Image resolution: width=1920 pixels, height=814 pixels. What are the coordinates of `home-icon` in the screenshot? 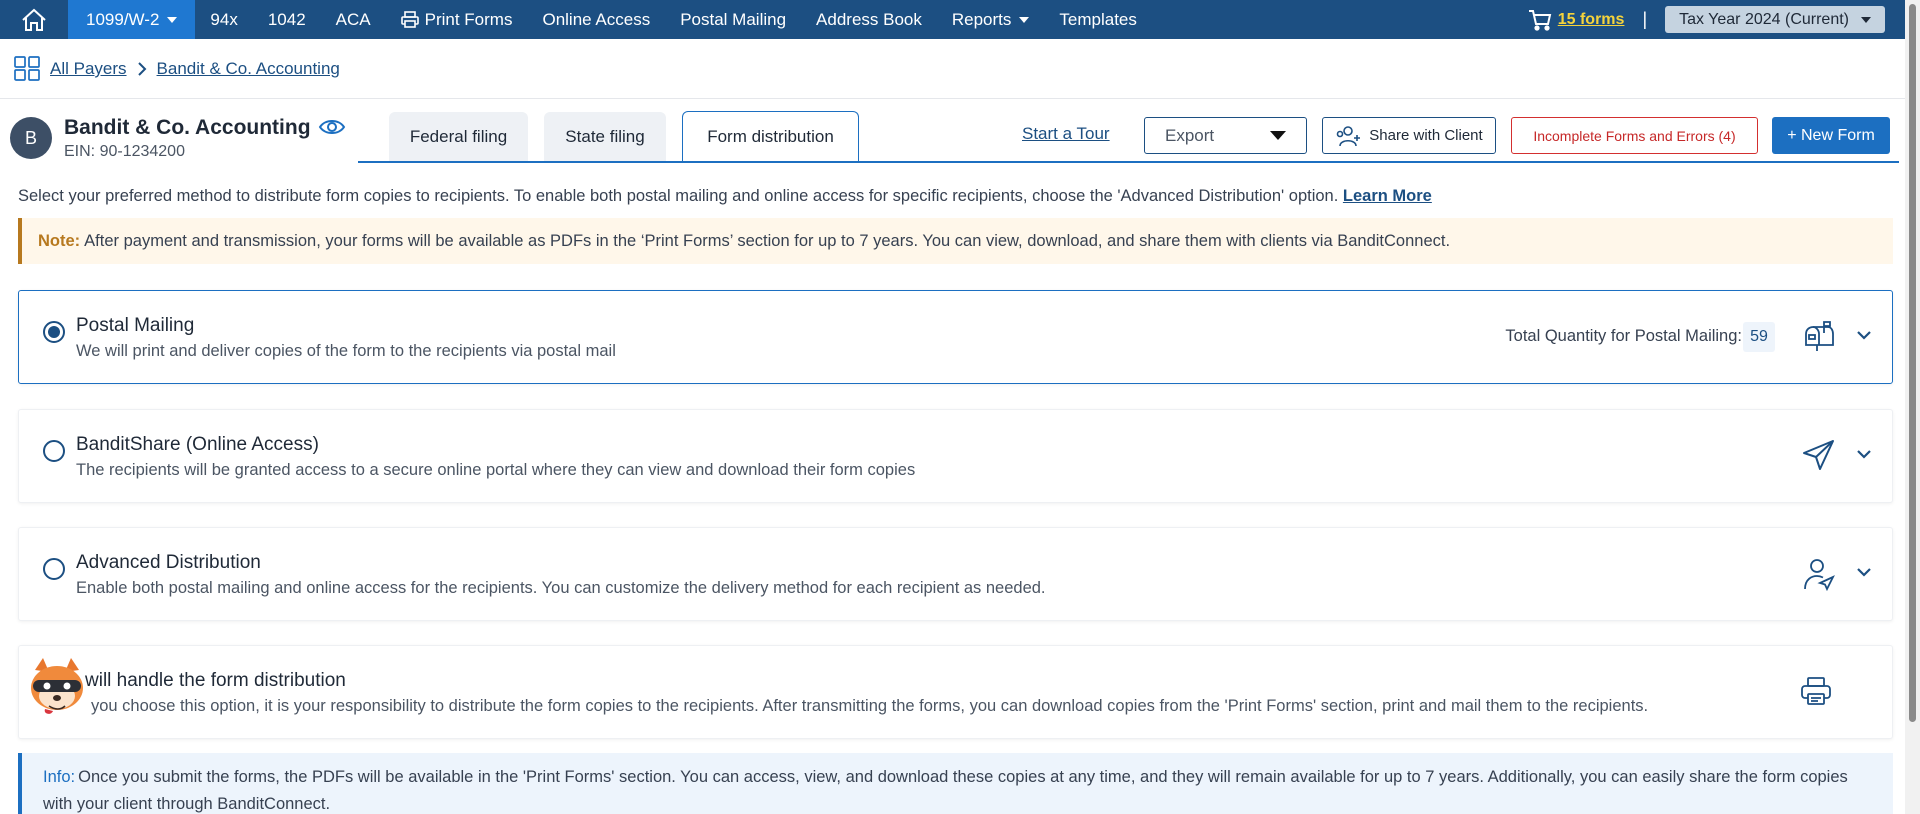 It's located at (34, 19).